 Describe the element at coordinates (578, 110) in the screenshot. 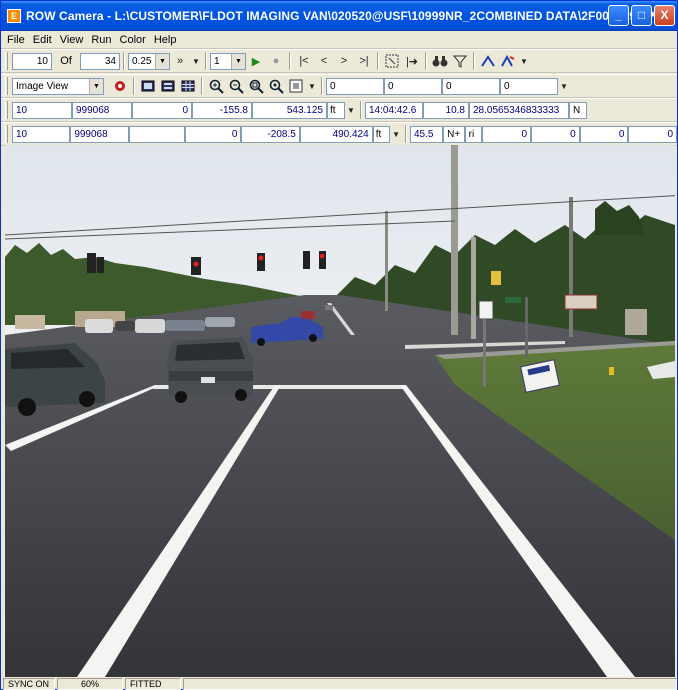

I see `direction-field: N` at that location.